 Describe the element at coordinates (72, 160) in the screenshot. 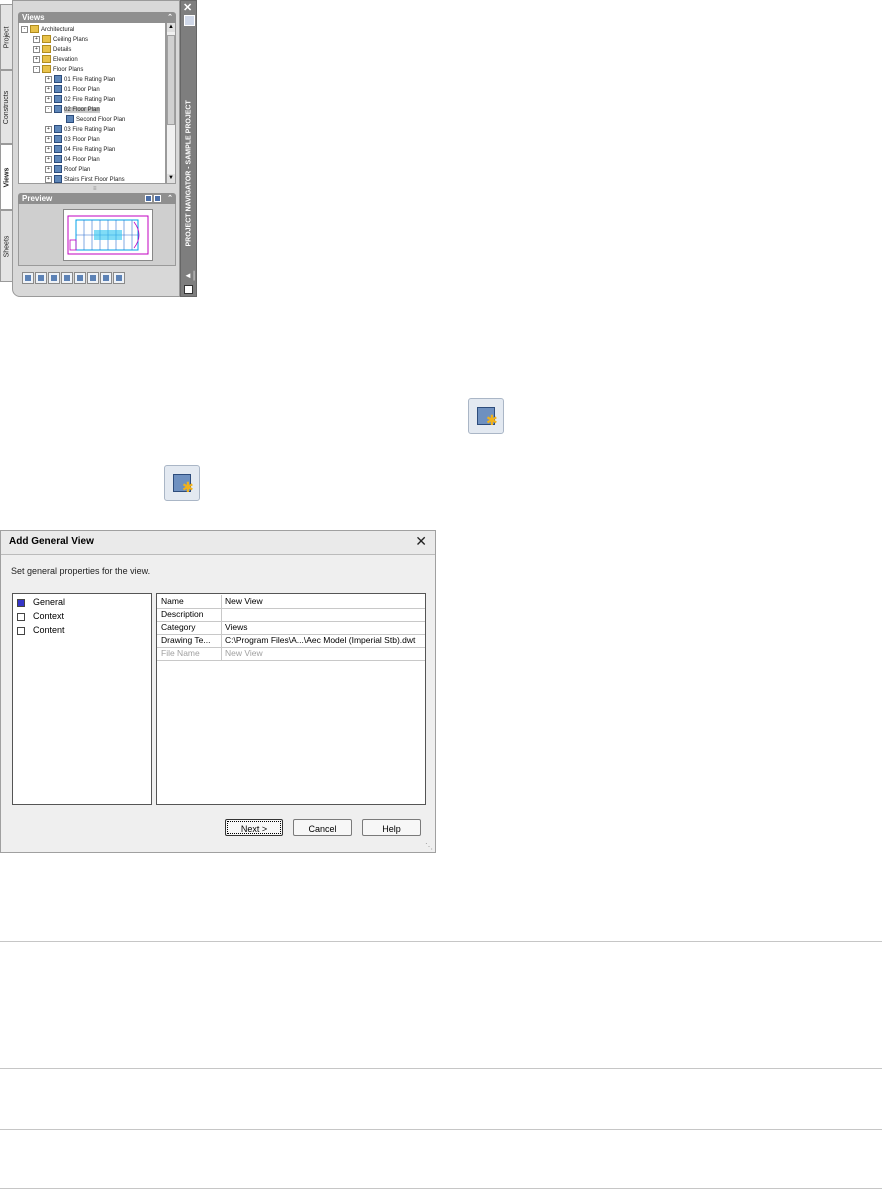

I see `tree-item: +04 Floor Plan` at that location.